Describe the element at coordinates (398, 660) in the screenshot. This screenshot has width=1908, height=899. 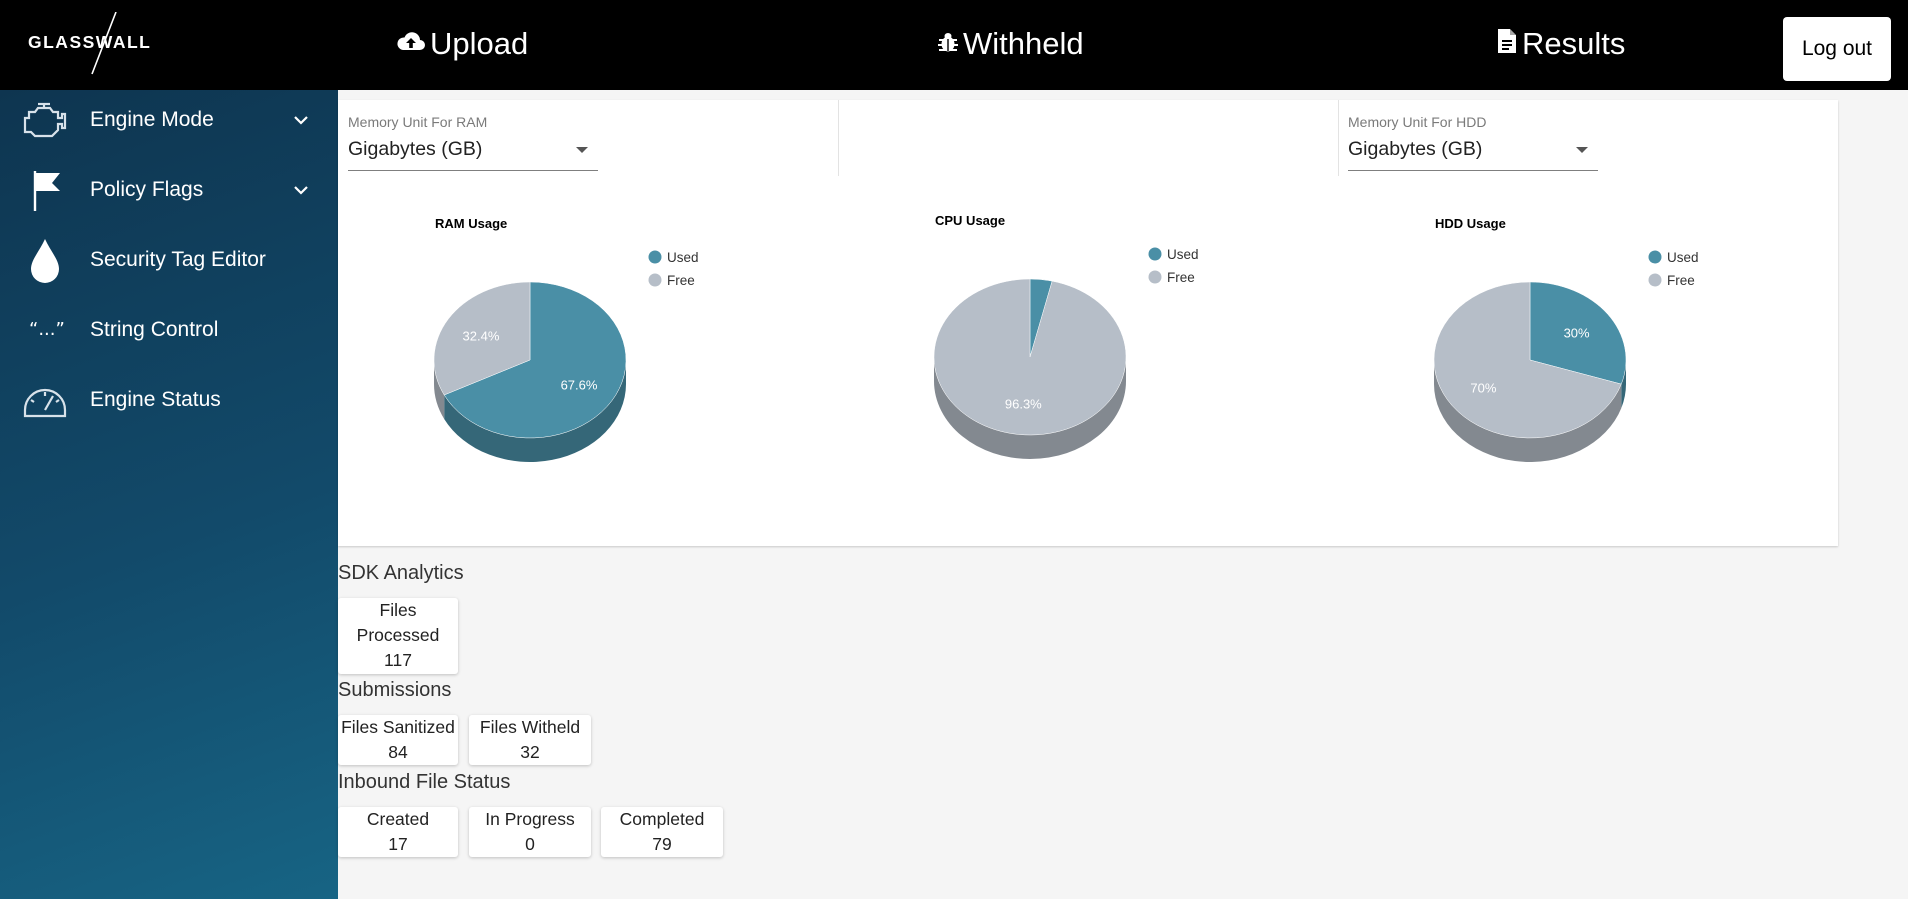
I see `stat-value: 117` at that location.